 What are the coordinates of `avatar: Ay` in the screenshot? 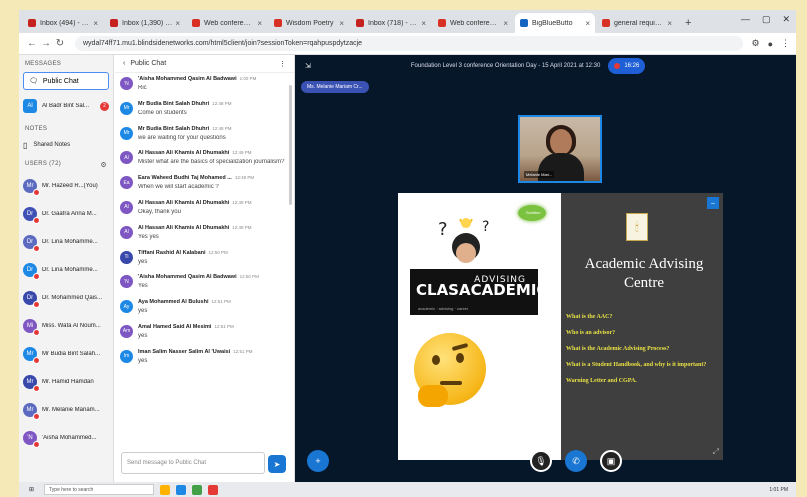 It's located at (126, 307).